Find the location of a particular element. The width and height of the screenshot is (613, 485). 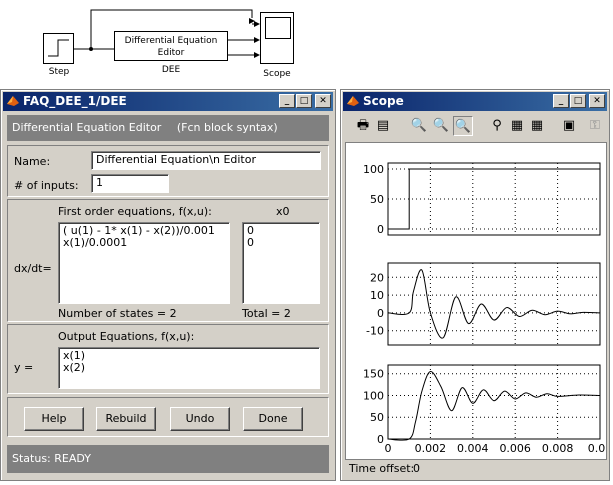

scope-title-bar: Scope _ □ ✕ is located at coordinates (475, 101).